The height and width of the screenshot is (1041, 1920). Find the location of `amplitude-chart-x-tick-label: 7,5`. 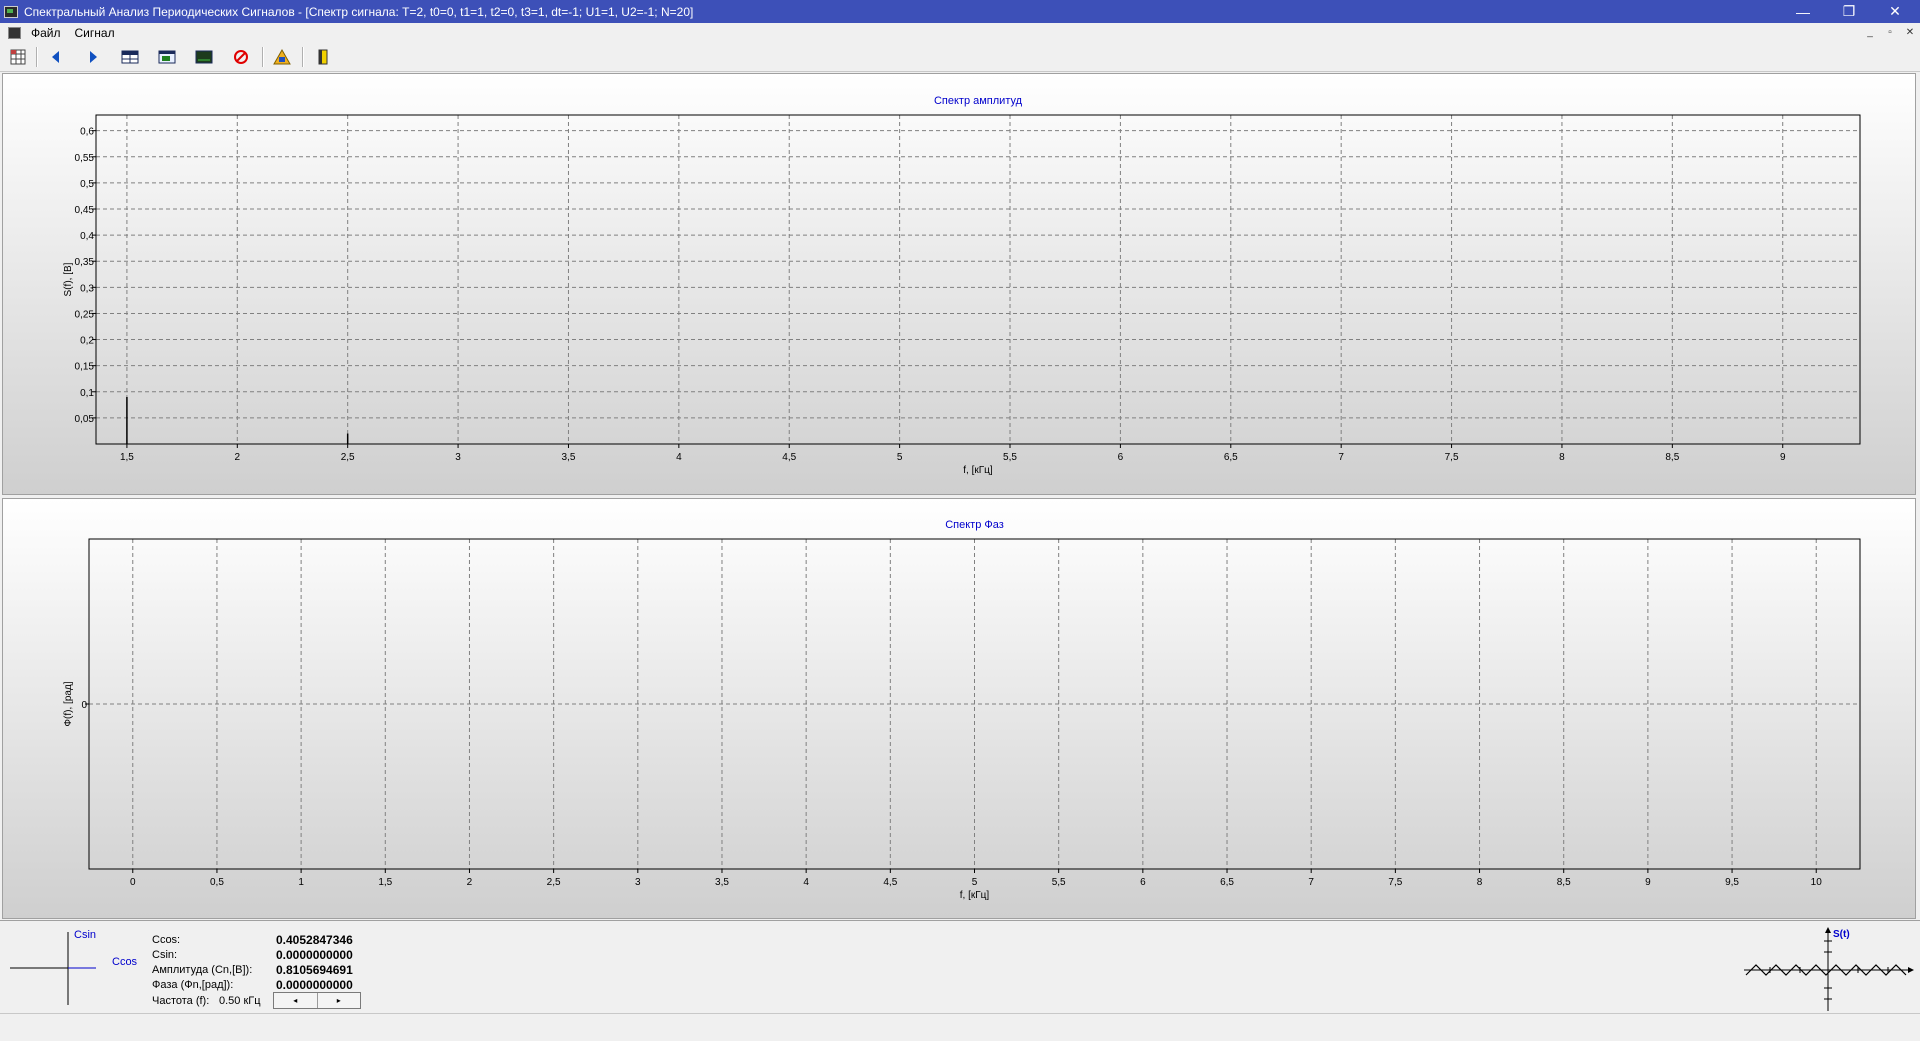

amplitude-chart-x-tick-label: 7,5 is located at coordinates (1452, 457).